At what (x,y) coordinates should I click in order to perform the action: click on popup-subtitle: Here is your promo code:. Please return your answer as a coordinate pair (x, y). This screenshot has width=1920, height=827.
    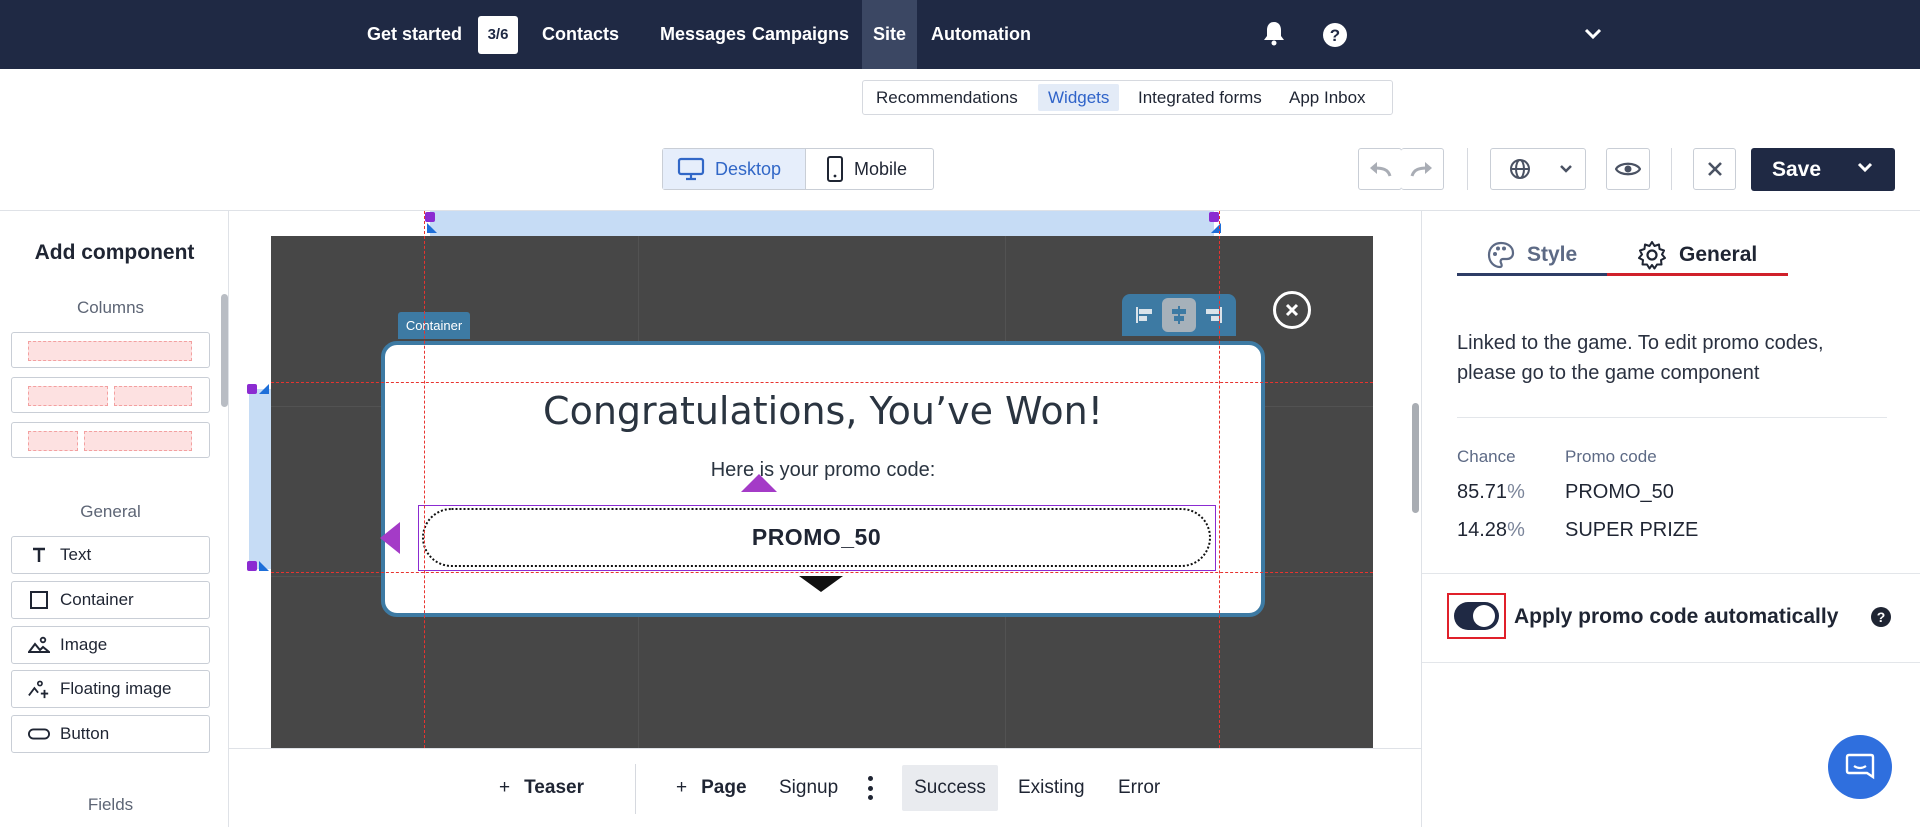
    Looking at the image, I should click on (823, 470).